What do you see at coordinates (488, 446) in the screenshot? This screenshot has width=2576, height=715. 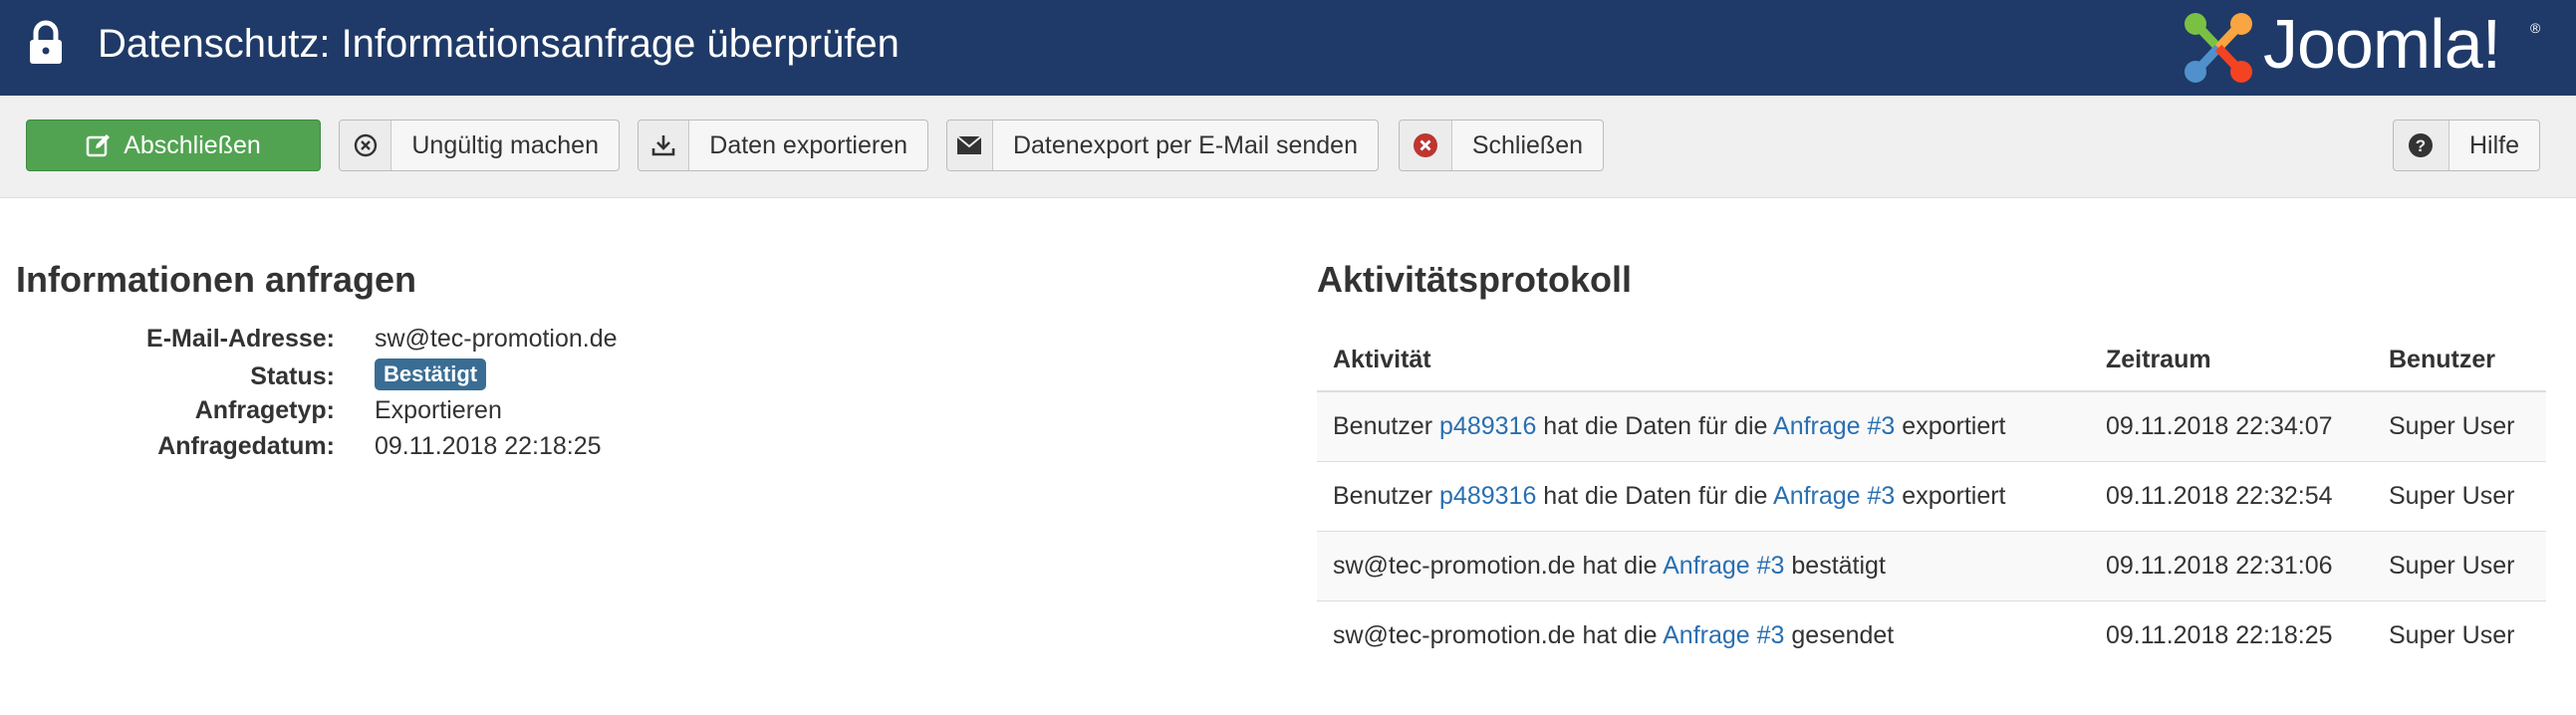 I see `date-value: 09.11.2018 22:18:25` at bounding box center [488, 446].